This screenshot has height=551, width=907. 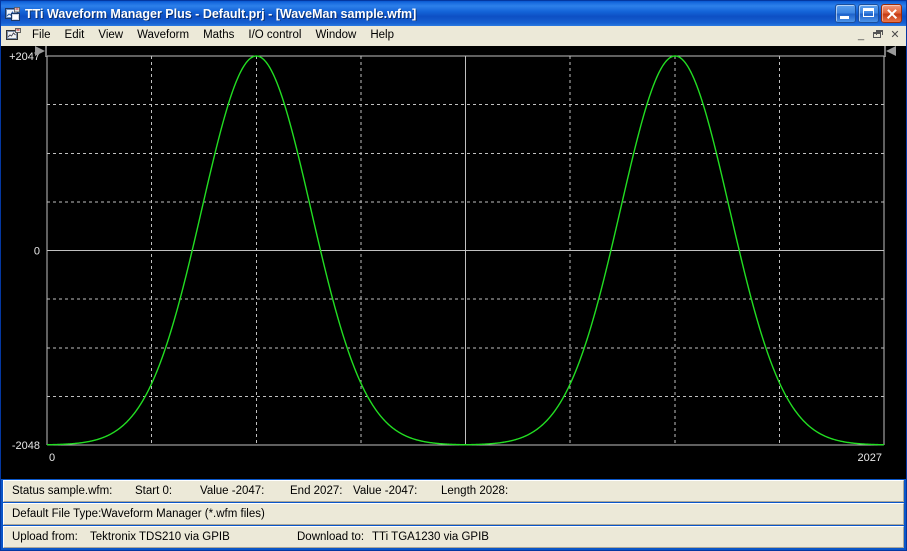 I want to click on close-button, so click(x=891, y=13).